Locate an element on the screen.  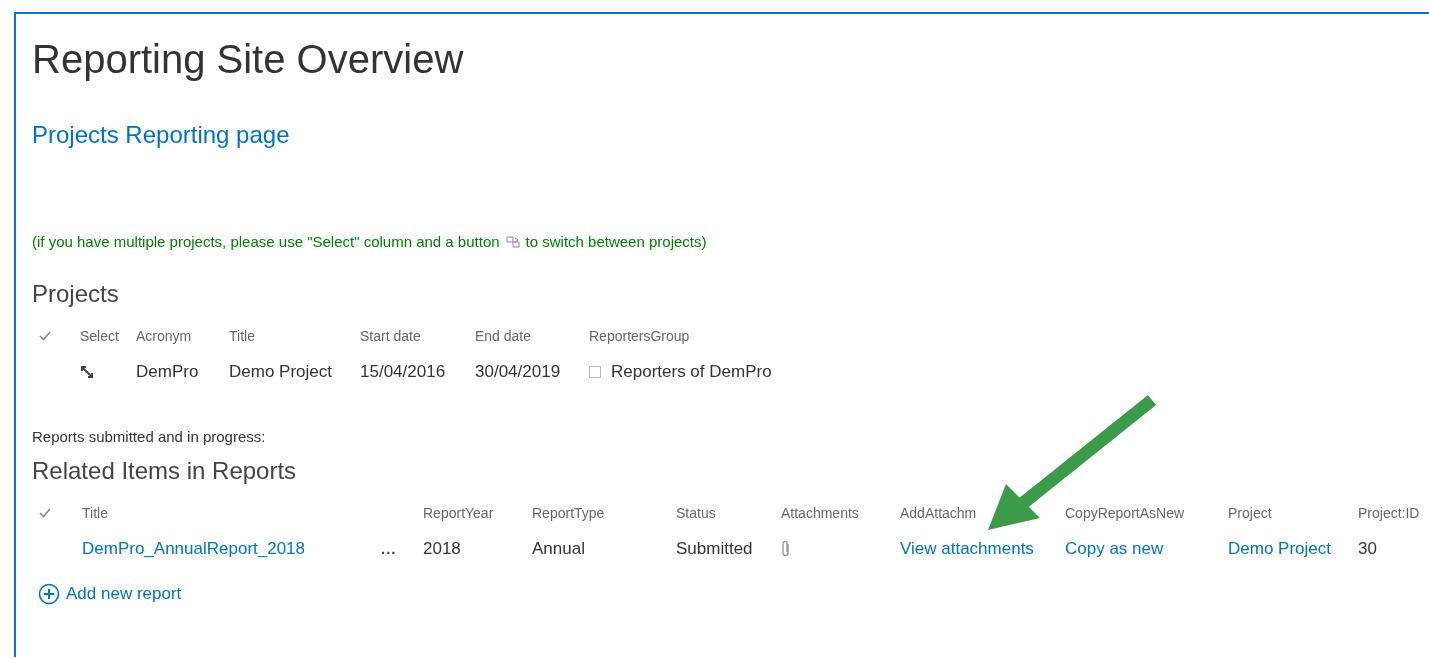
column-header: CopyReportAsNew is located at coordinates (1125, 513).